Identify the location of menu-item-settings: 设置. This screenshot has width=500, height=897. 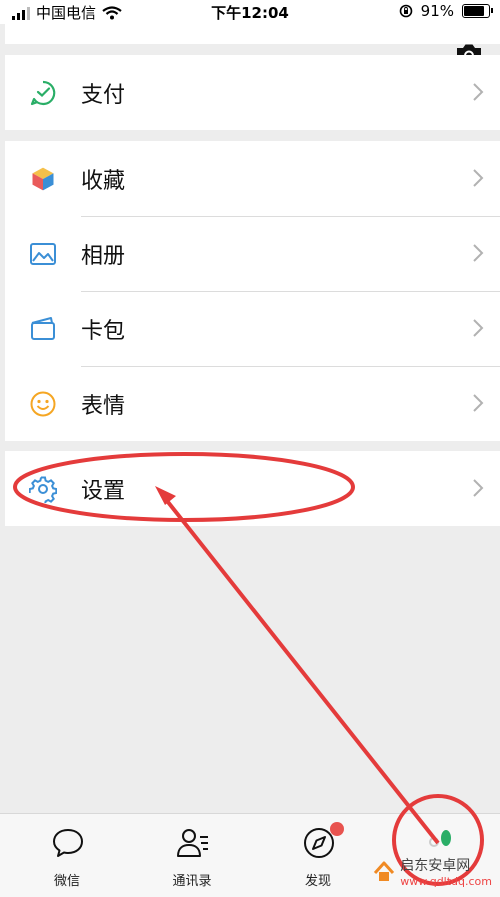
(252, 488).